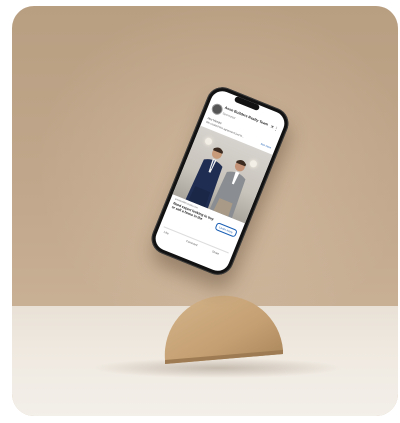 The height and width of the screenshot is (423, 400). What do you see at coordinates (191, 243) in the screenshot?
I see `comment-button: Comment` at bounding box center [191, 243].